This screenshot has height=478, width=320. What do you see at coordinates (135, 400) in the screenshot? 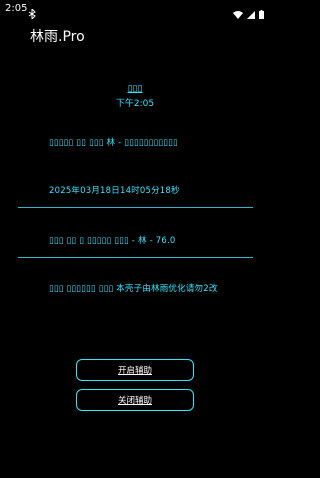
I see `stop-assist-button: 关闭辅助` at bounding box center [135, 400].